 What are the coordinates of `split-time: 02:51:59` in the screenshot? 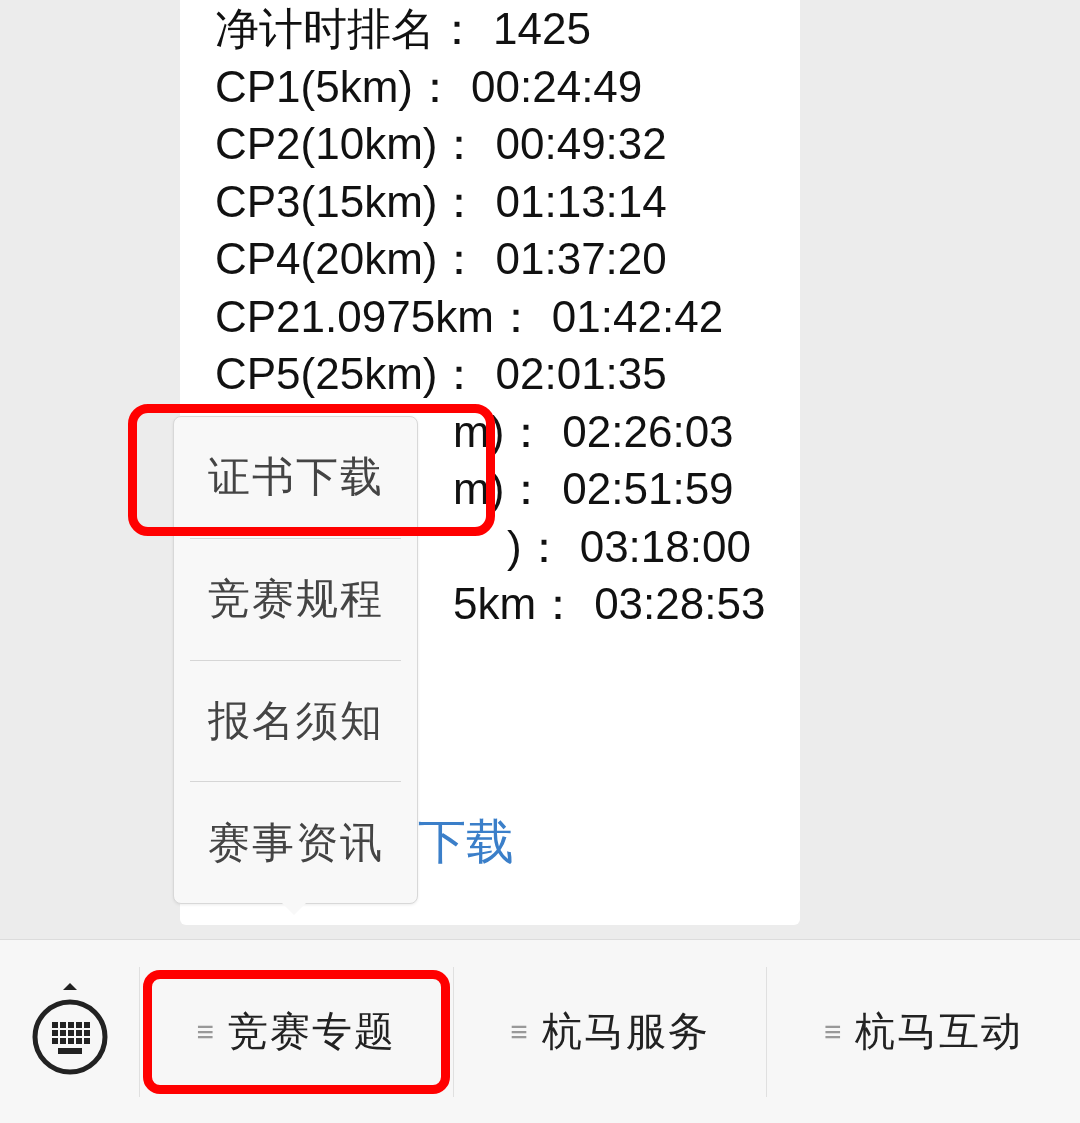 It's located at (648, 489).